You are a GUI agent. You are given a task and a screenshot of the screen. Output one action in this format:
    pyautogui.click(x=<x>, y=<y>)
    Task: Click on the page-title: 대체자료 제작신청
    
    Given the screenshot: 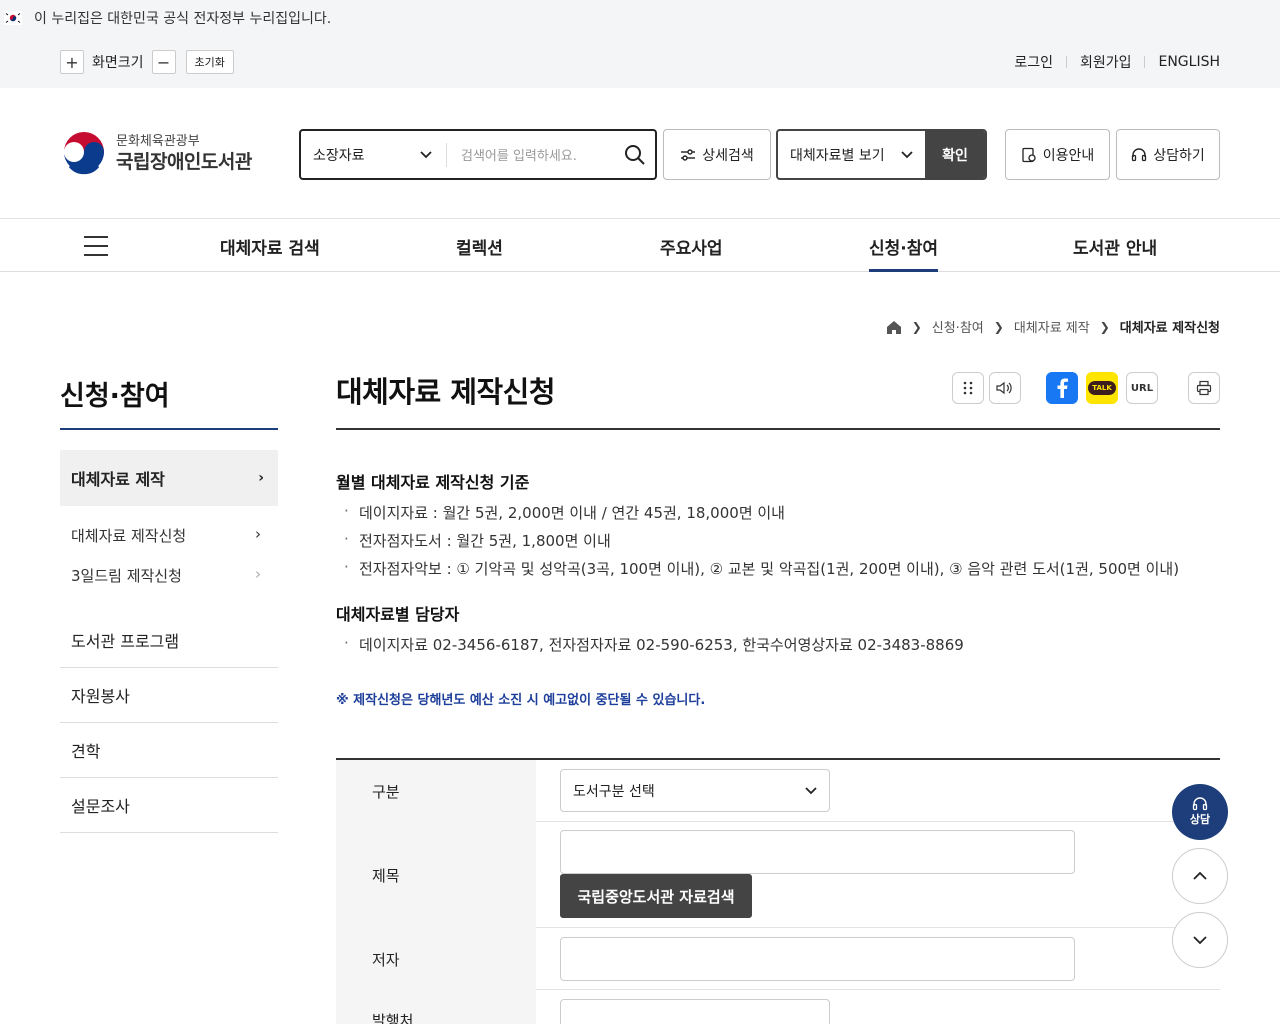 What is the action you would take?
    pyautogui.click(x=446, y=392)
    